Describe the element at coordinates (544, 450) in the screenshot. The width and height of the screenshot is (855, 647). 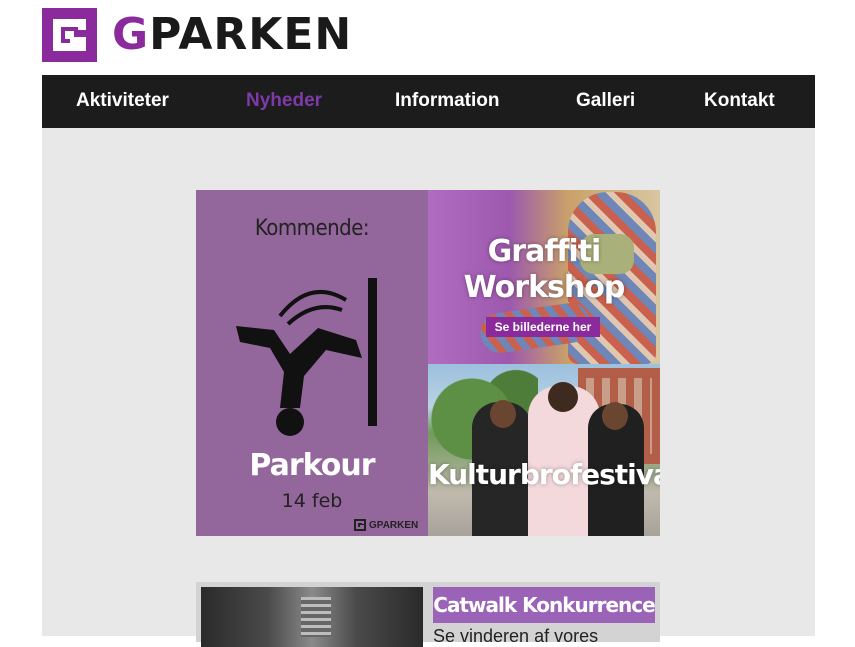
I see `kulturbrofestival-tile: Kulturbrofestival` at that location.